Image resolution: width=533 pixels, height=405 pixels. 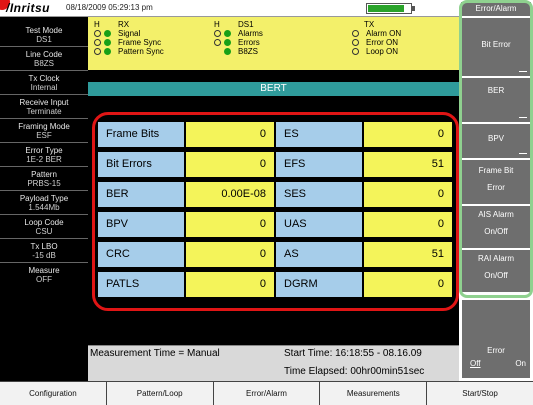 I want to click on tx-row-label: Loop ON, so click(x=382, y=51).